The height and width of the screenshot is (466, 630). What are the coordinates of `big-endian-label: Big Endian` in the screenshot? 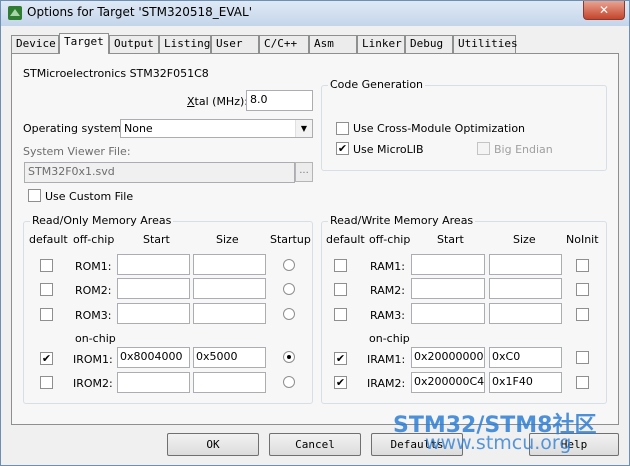 It's located at (523, 149).